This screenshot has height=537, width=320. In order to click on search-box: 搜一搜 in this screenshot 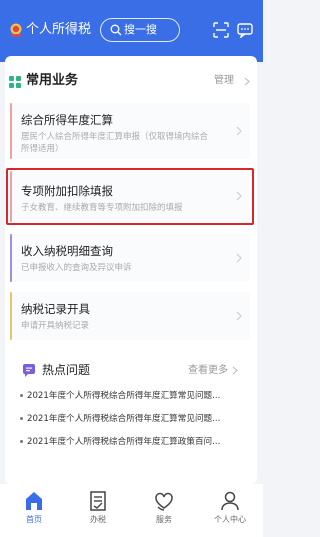, I will do `click(140, 30)`.